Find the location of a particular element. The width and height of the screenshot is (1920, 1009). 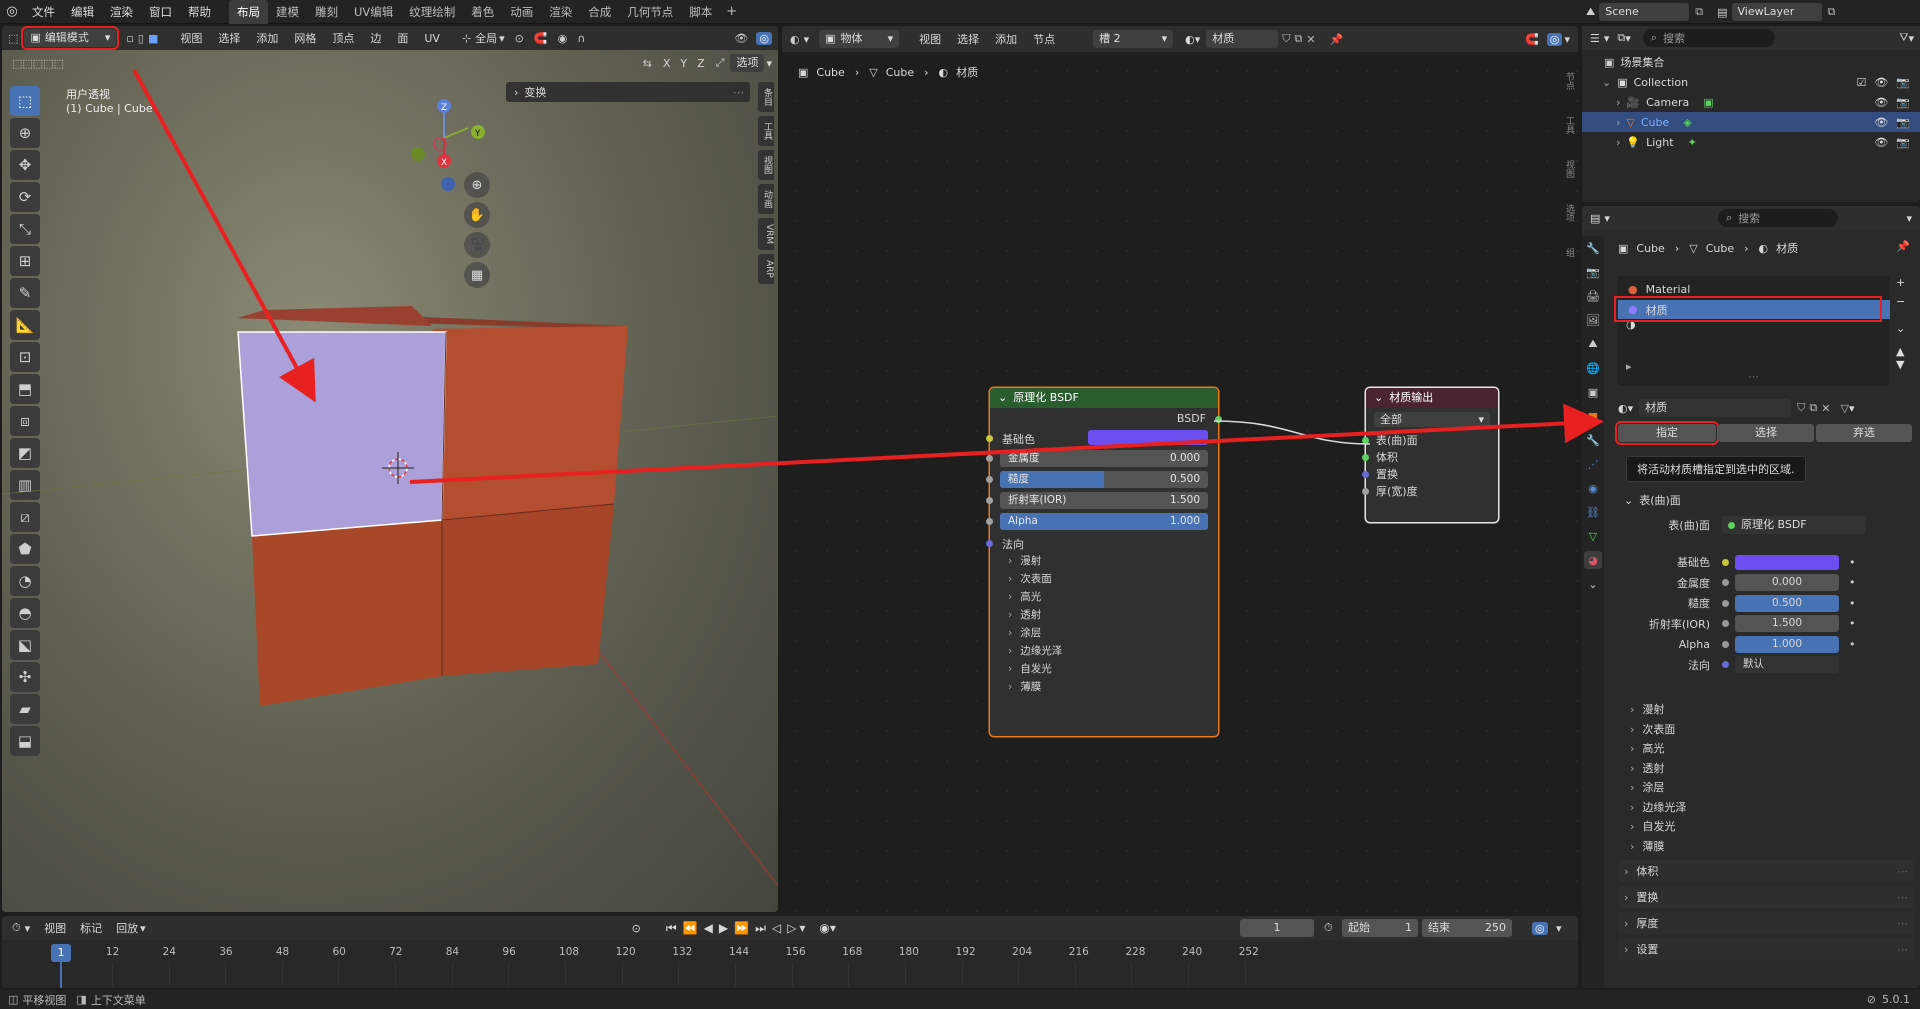

filter-icon: ⛛ is located at coordinates (1903, 38).